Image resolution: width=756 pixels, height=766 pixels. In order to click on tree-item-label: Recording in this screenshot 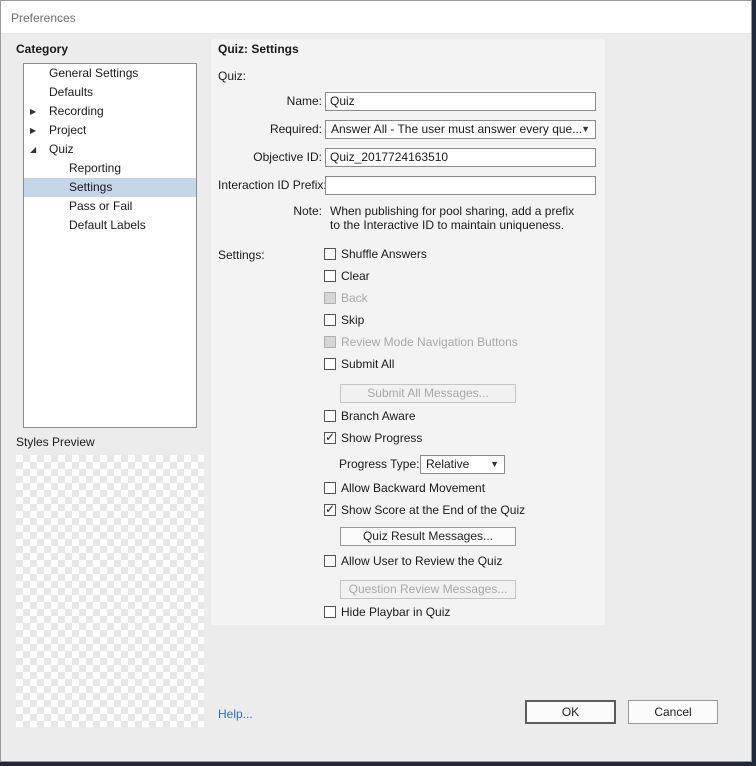, I will do `click(76, 111)`.